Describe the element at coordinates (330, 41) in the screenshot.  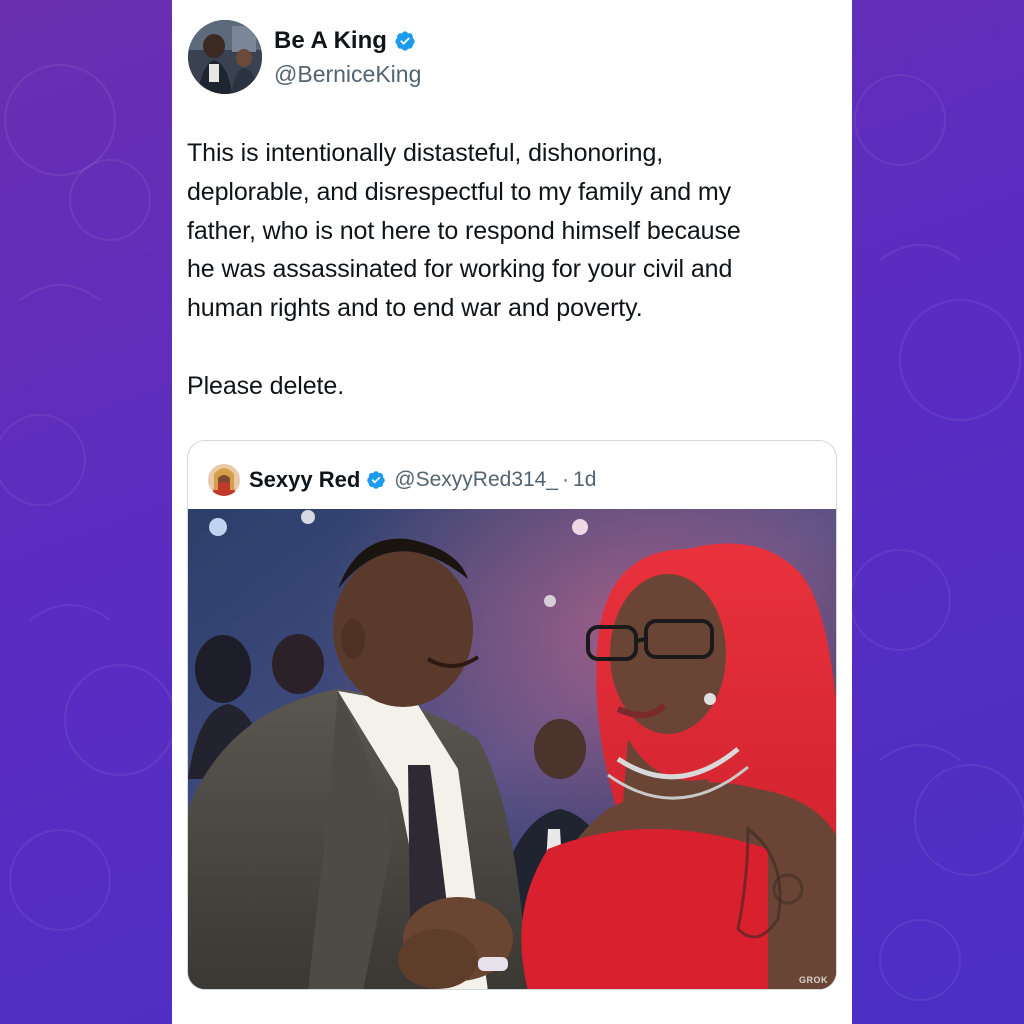
I see `author-name-text: Be A King` at that location.